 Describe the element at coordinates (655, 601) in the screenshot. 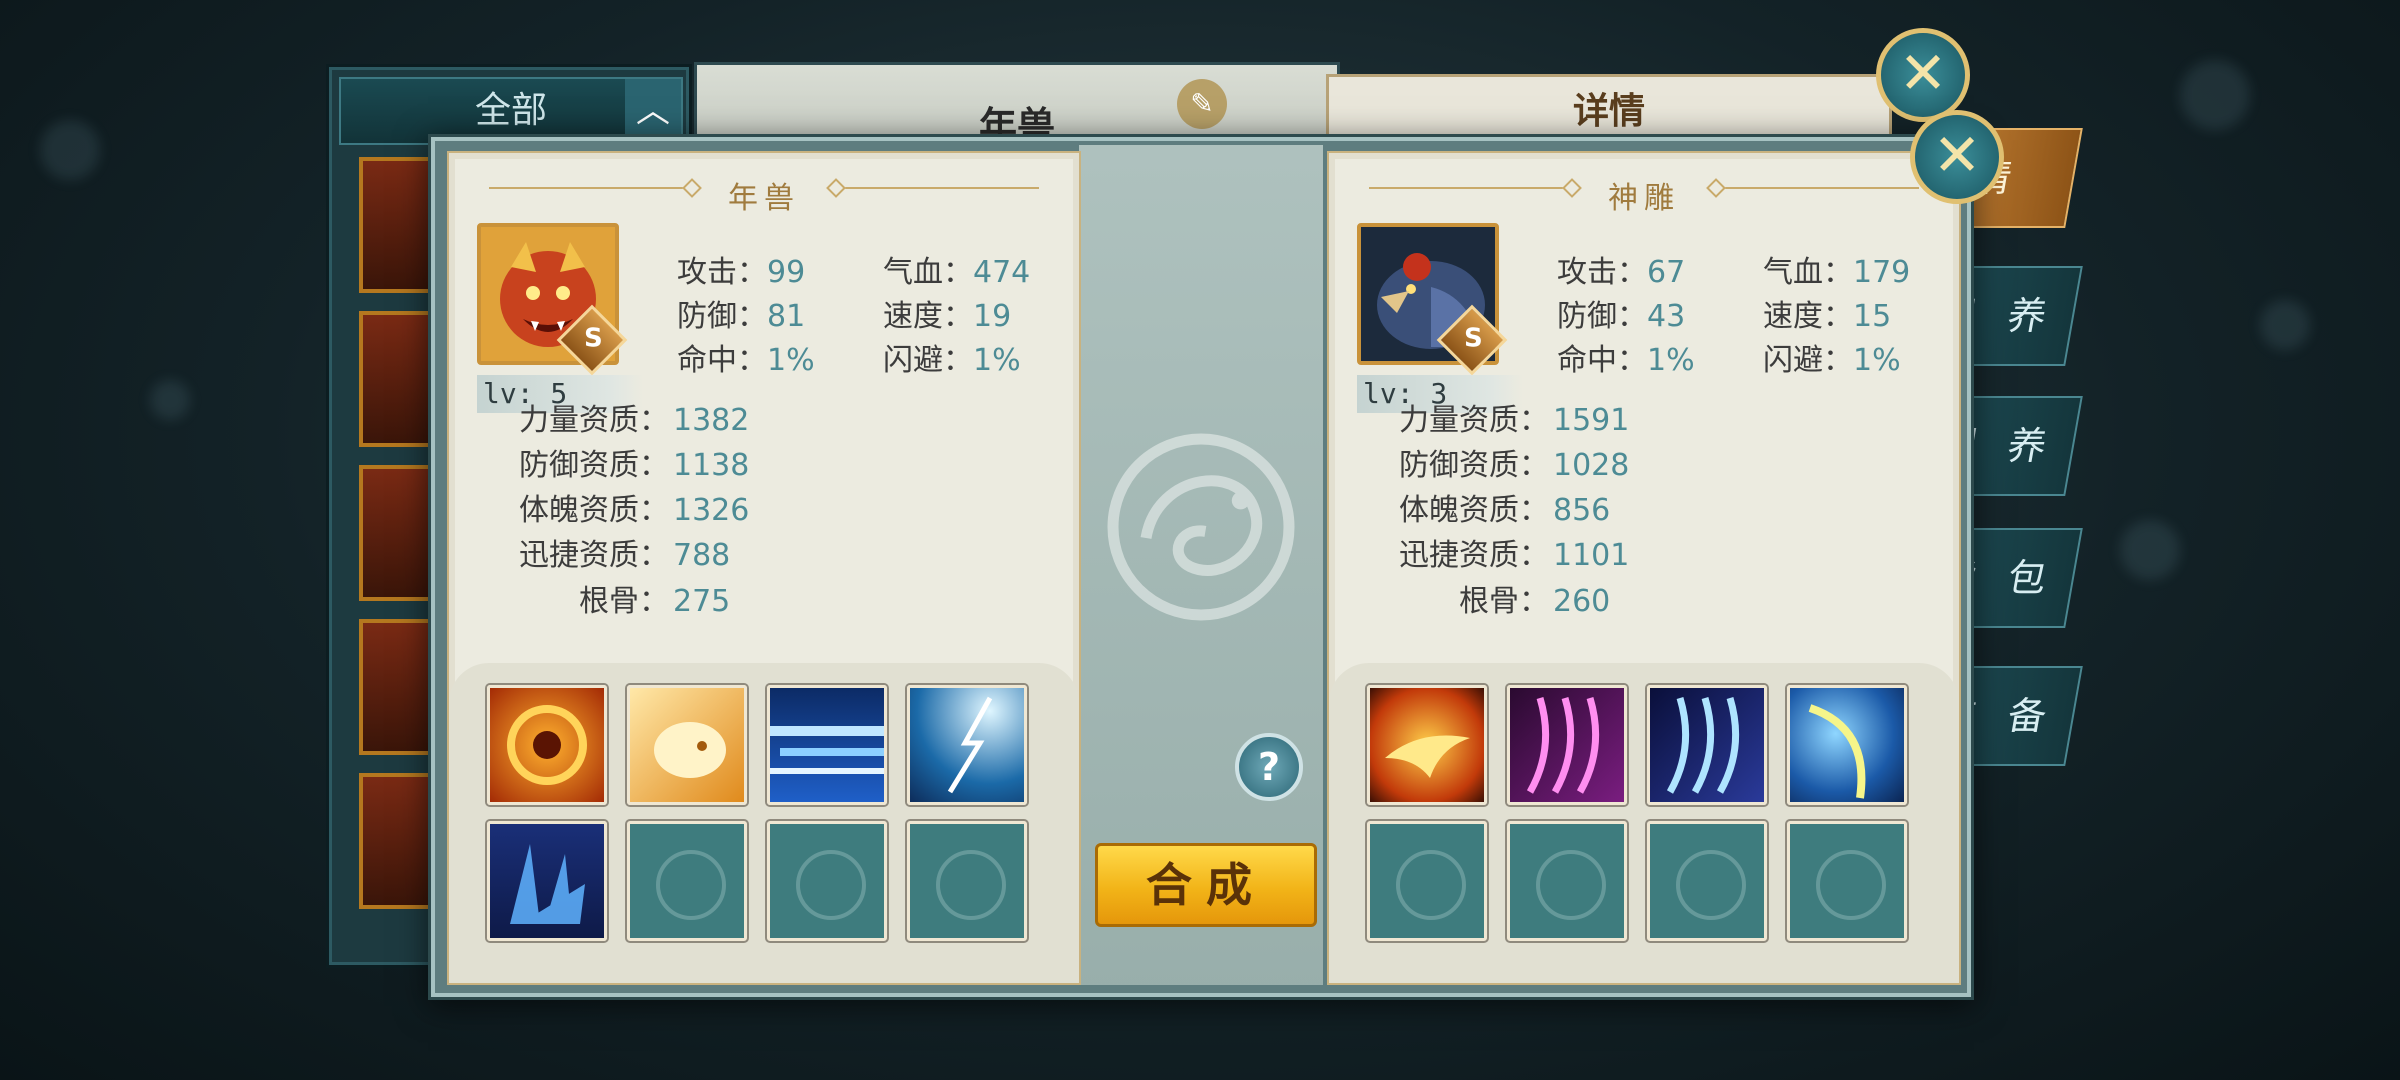

I see `aptitude-root: 根骨： 275` at that location.